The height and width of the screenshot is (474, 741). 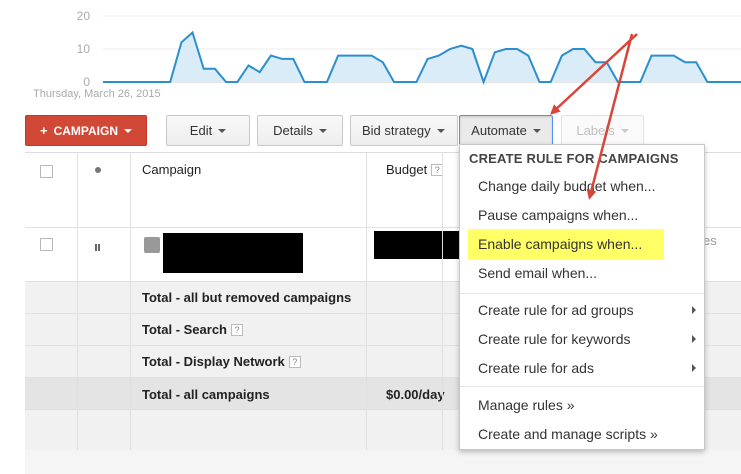 I want to click on total-label: Total - all but removed campaigns, so click(x=247, y=297).